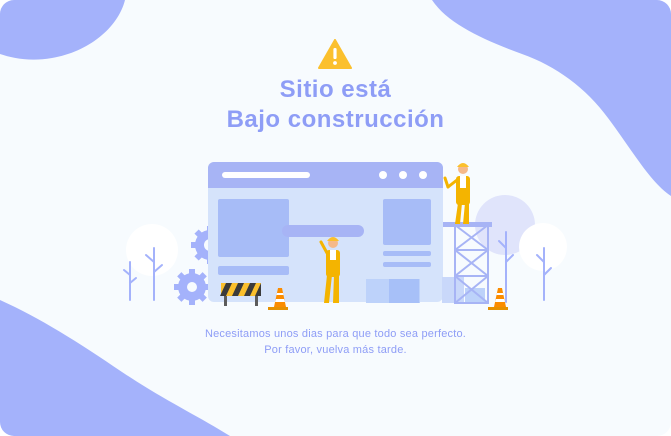 The height and width of the screenshot is (436, 671). What do you see at coordinates (456, 193) in the screenshot?
I see `worker-on-scaffold` at bounding box center [456, 193].